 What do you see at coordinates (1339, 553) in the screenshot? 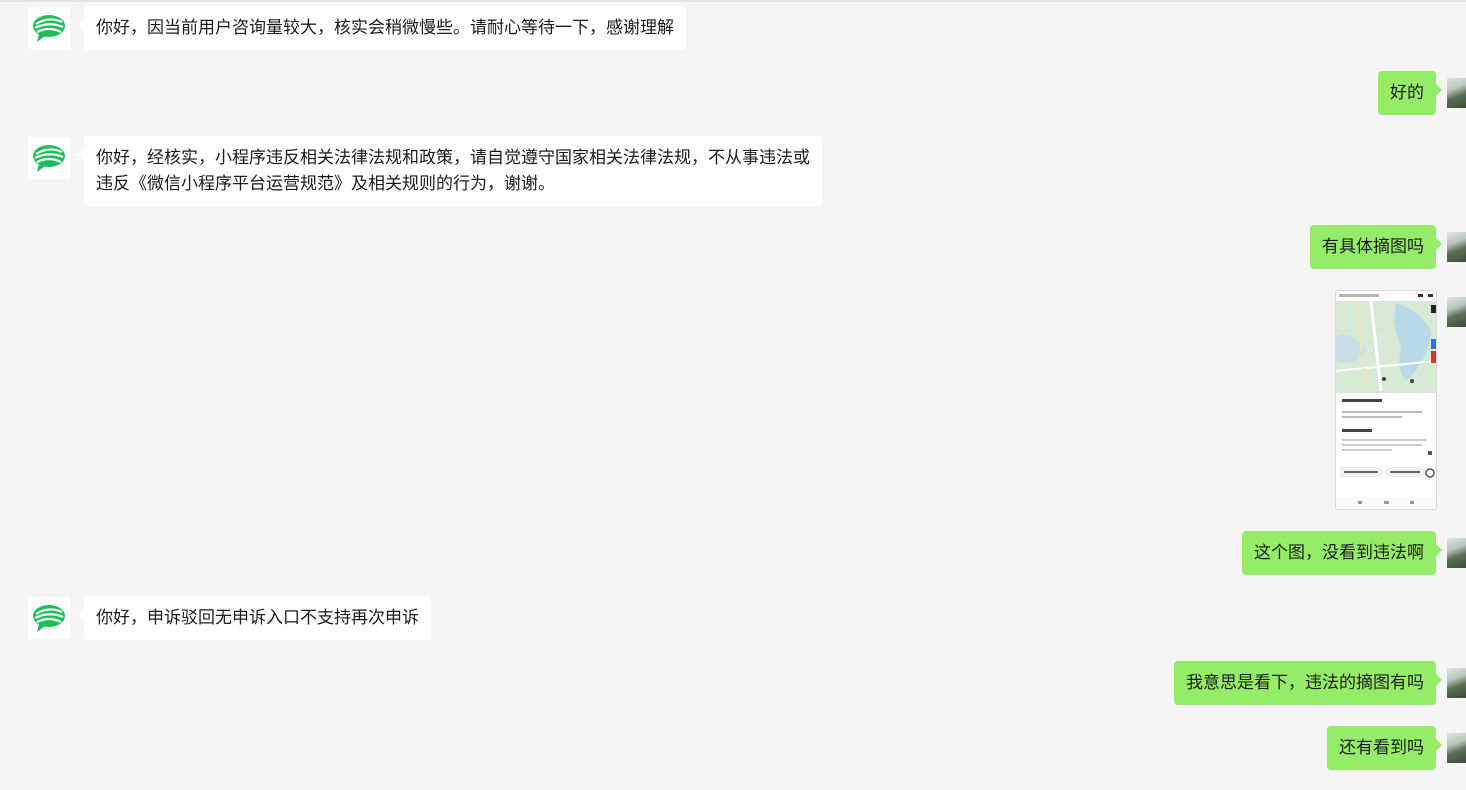
I see `message-text: 这个图，没看到违法啊` at bounding box center [1339, 553].